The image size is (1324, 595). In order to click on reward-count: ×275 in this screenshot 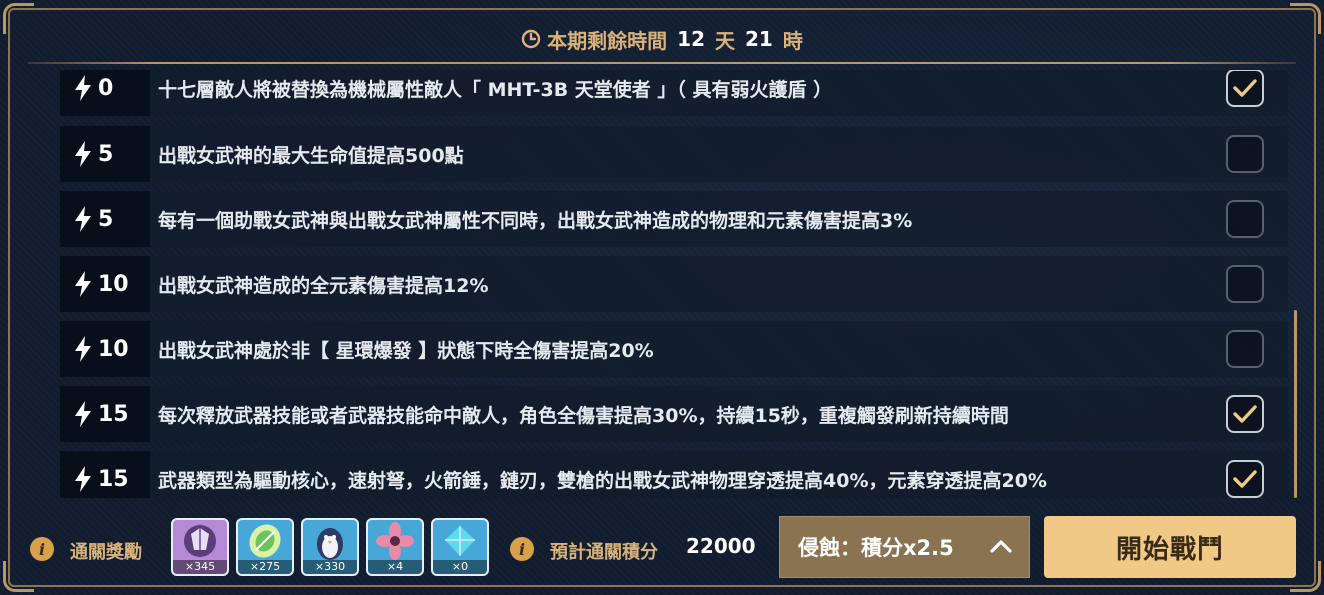, I will do `click(265, 567)`.